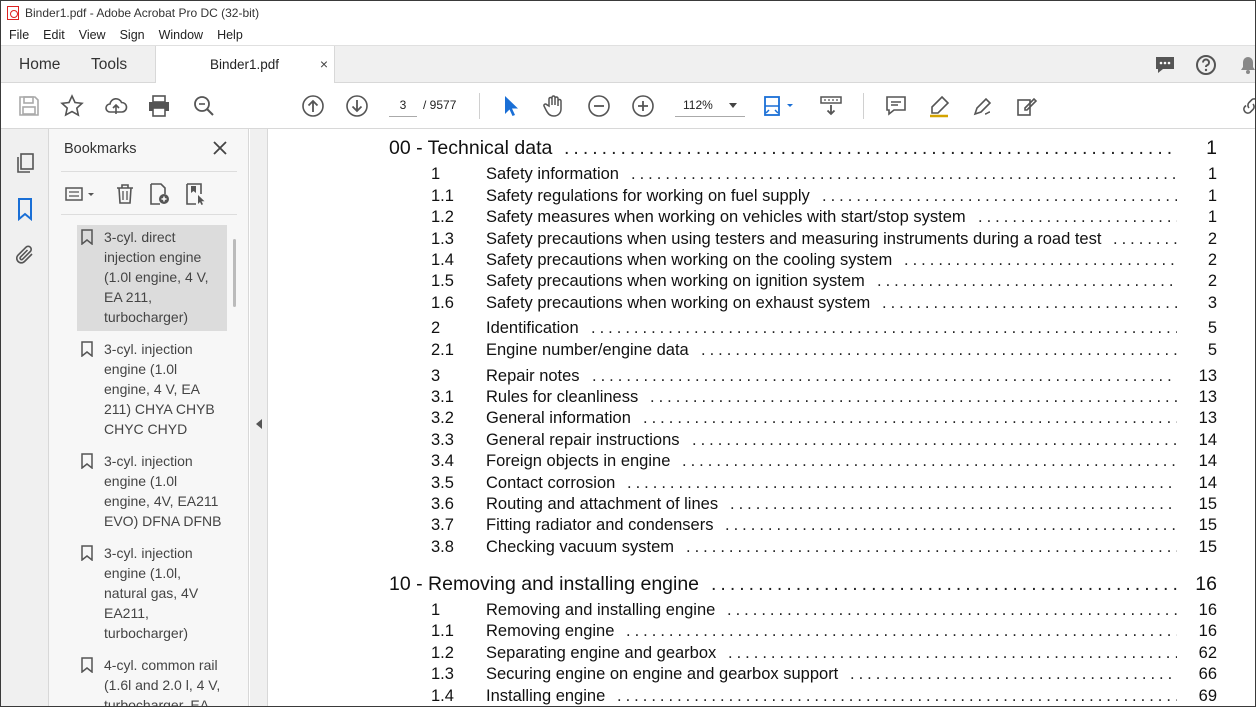 The height and width of the screenshot is (707, 1256). What do you see at coordinates (587, 350) in the screenshot?
I see `toc-section-title: Engine number/engine data` at bounding box center [587, 350].